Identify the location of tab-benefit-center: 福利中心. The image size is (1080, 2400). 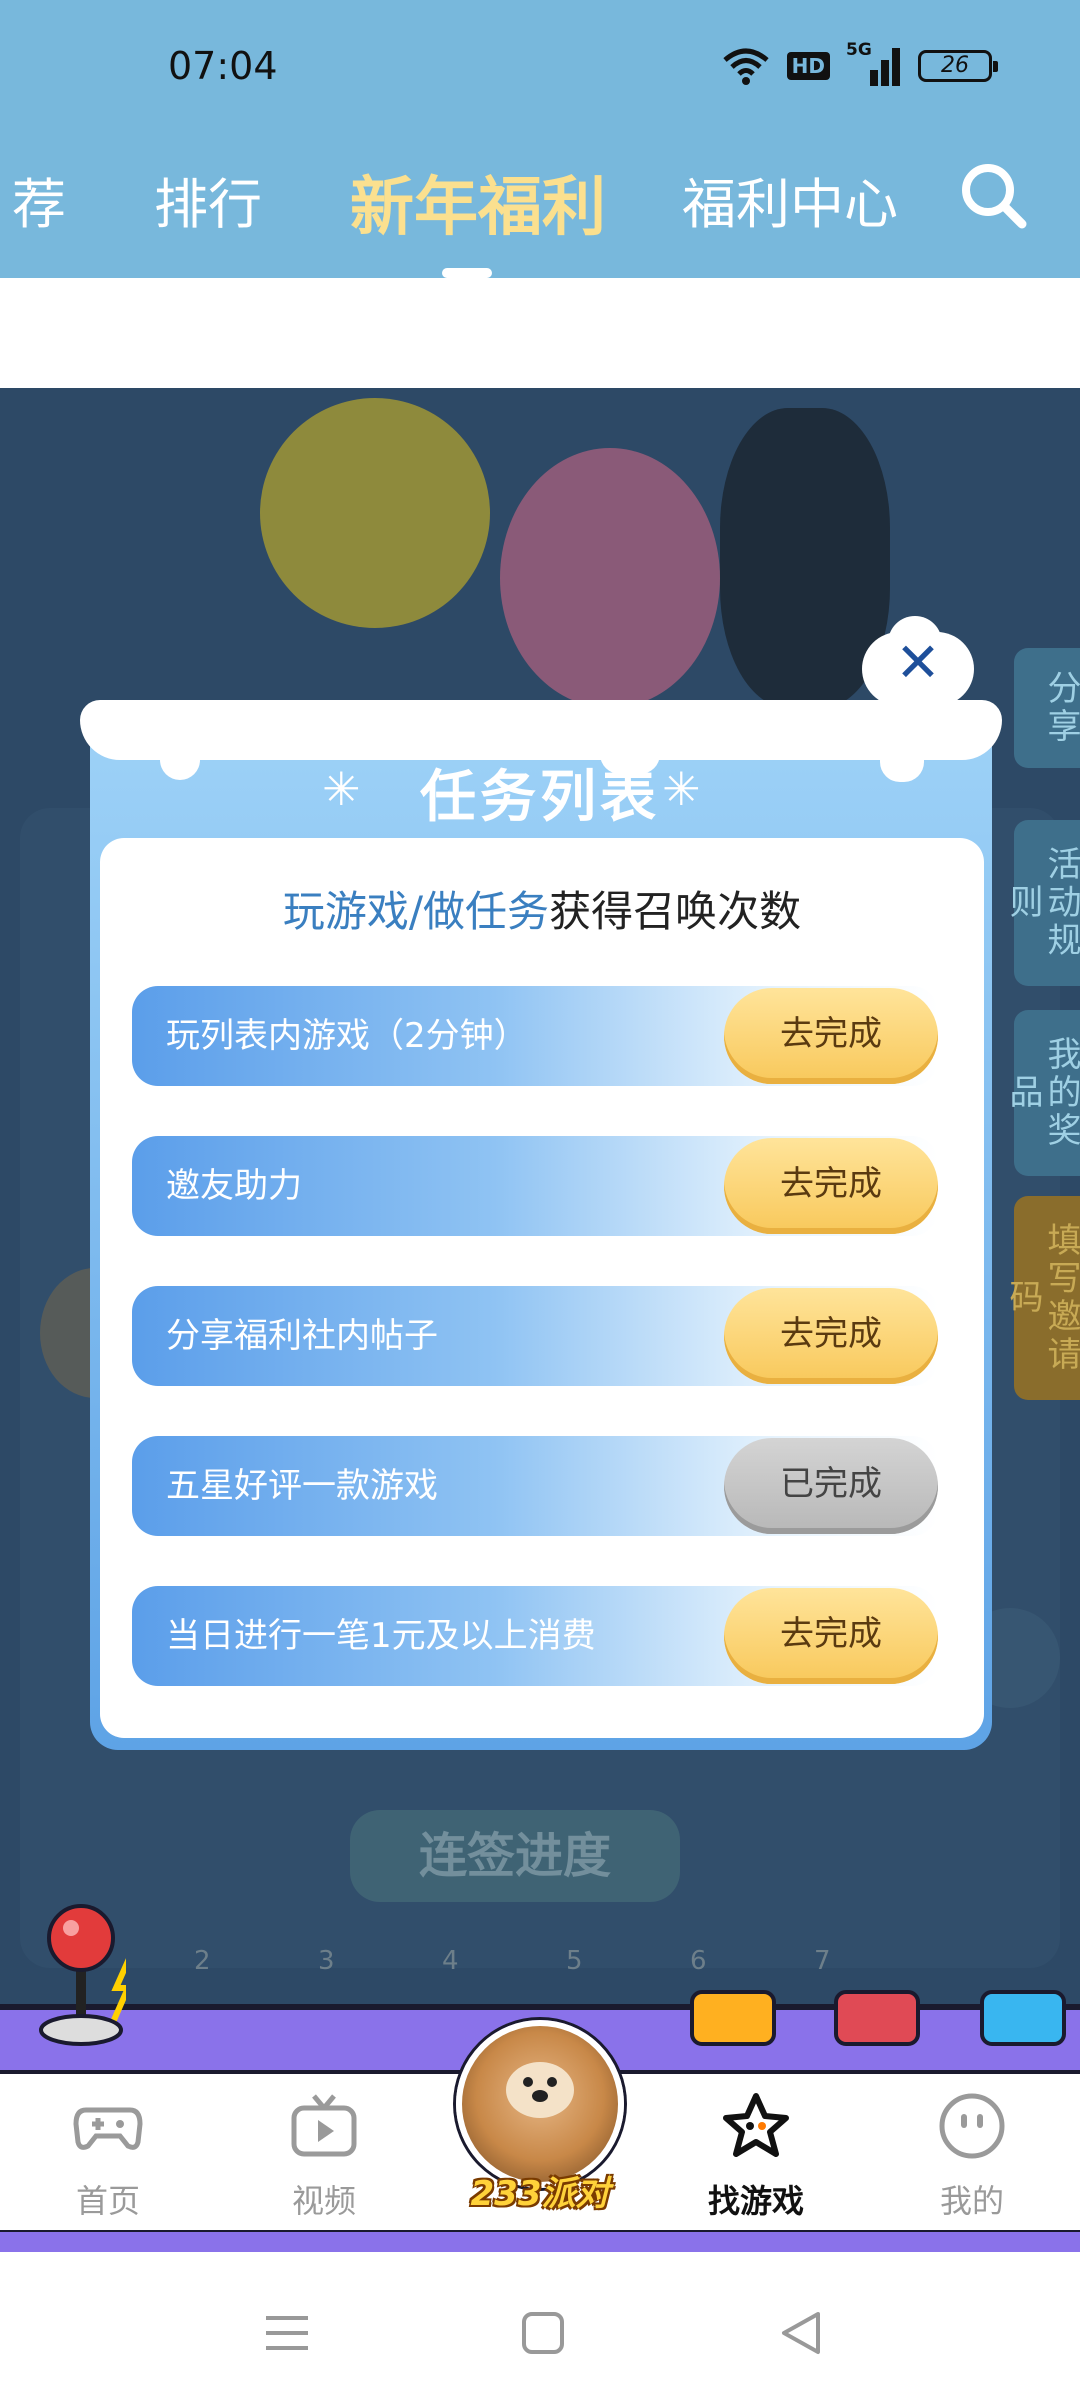
(790, 199).